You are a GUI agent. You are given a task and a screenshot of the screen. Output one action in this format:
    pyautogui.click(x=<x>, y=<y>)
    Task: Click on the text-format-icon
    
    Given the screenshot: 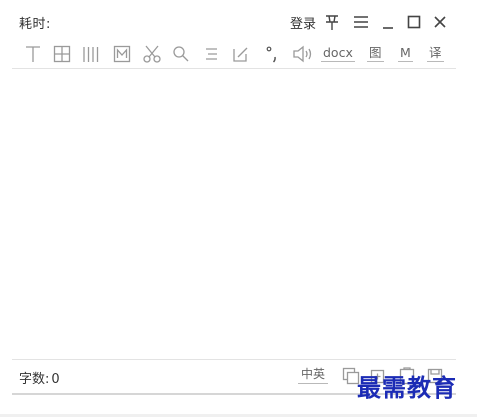 What is the action you would take?
    pyautogui.click(x=33, y=54)
    